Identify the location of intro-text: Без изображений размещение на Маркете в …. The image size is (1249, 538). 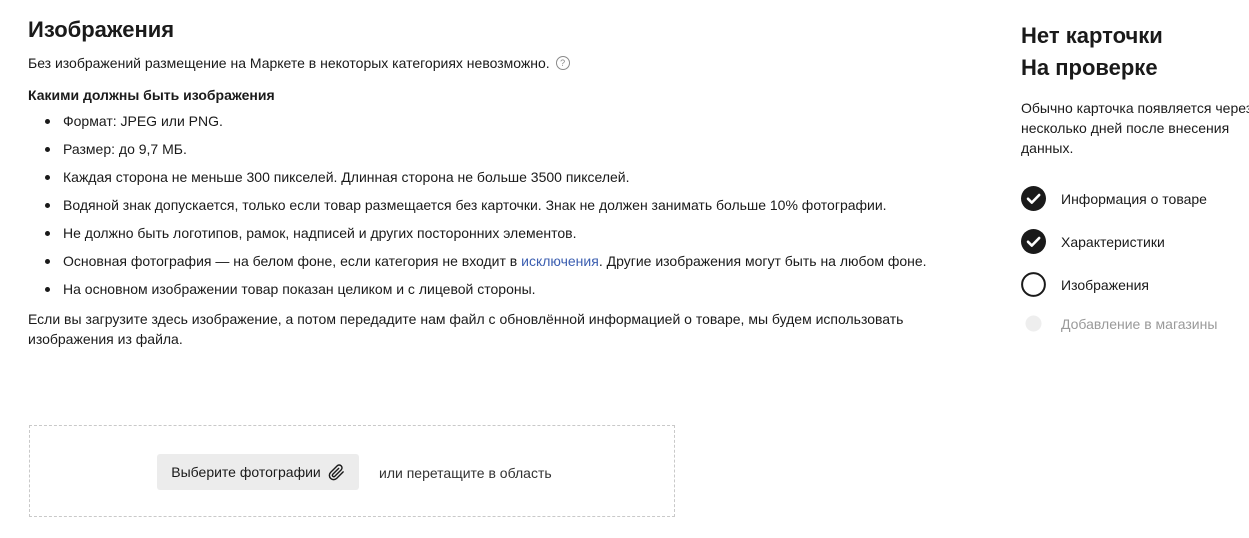
(289, 63).